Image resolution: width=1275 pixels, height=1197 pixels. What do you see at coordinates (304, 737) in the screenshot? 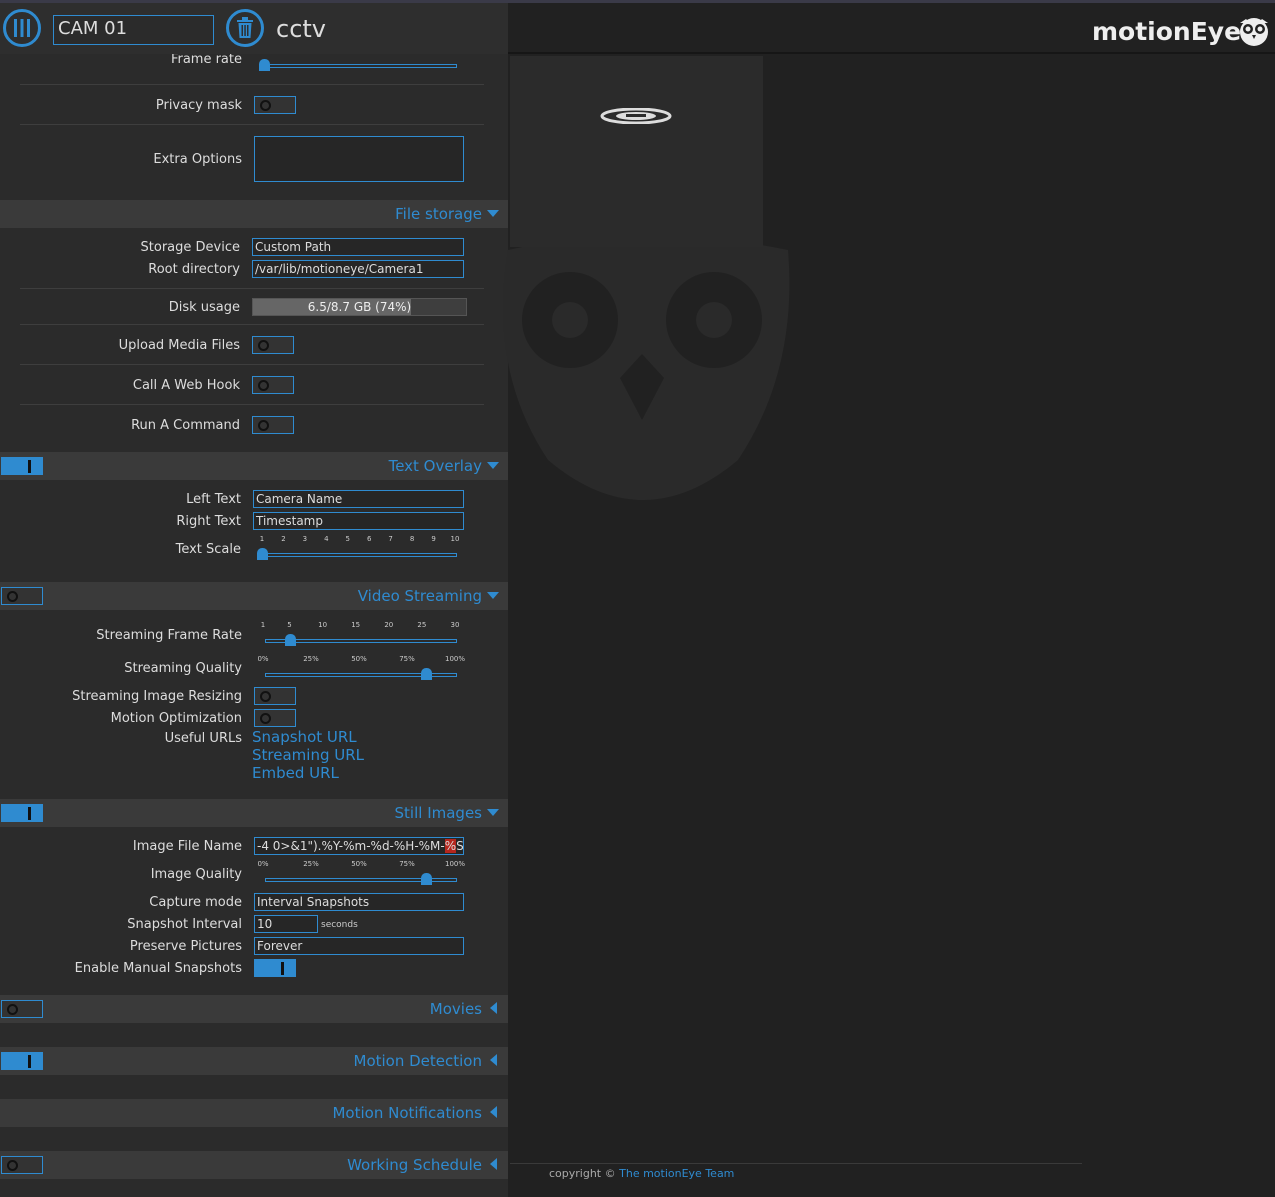
I see `snapshot-url-link: Snapshot URL` at bounding box center [304, 737].